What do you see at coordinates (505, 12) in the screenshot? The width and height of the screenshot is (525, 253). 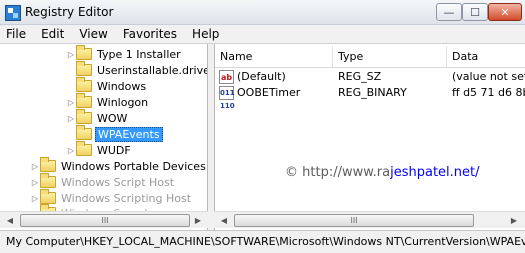 I see `close-button: ✕` at bounding box center [505, 12].